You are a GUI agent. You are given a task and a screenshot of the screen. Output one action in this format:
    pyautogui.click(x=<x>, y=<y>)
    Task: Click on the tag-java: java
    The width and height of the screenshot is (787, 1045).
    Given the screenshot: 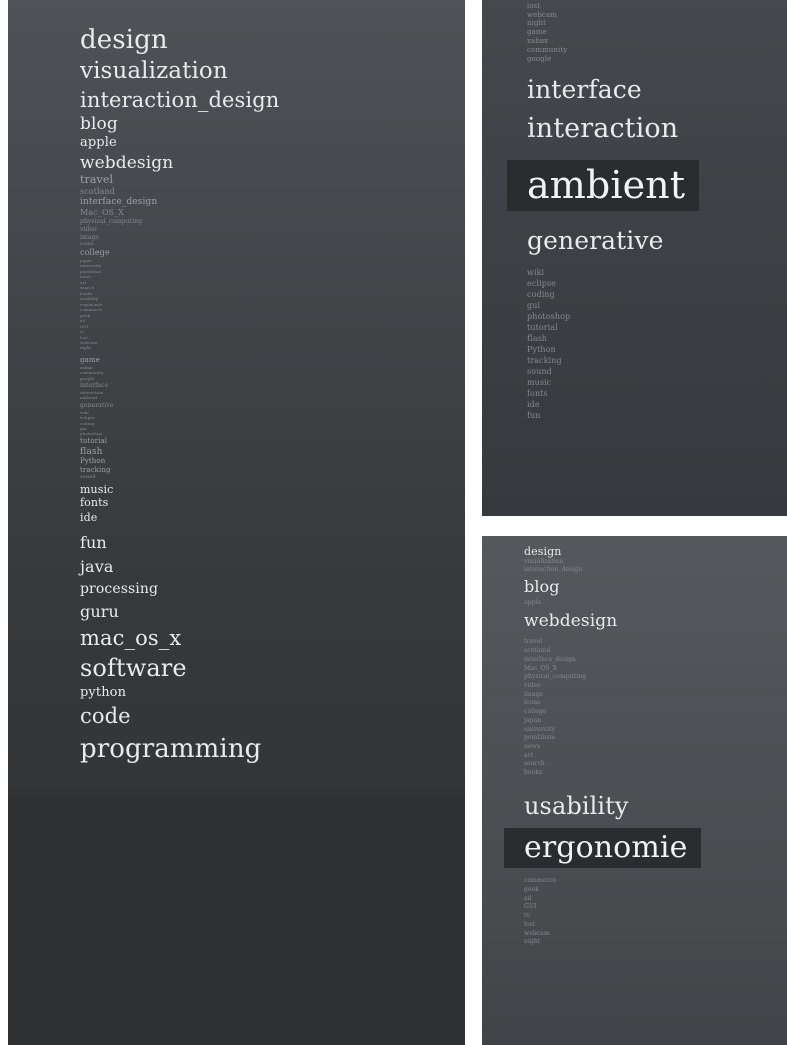 What is the action you would take?
    pyautogui.click(x=272, y=566)
    